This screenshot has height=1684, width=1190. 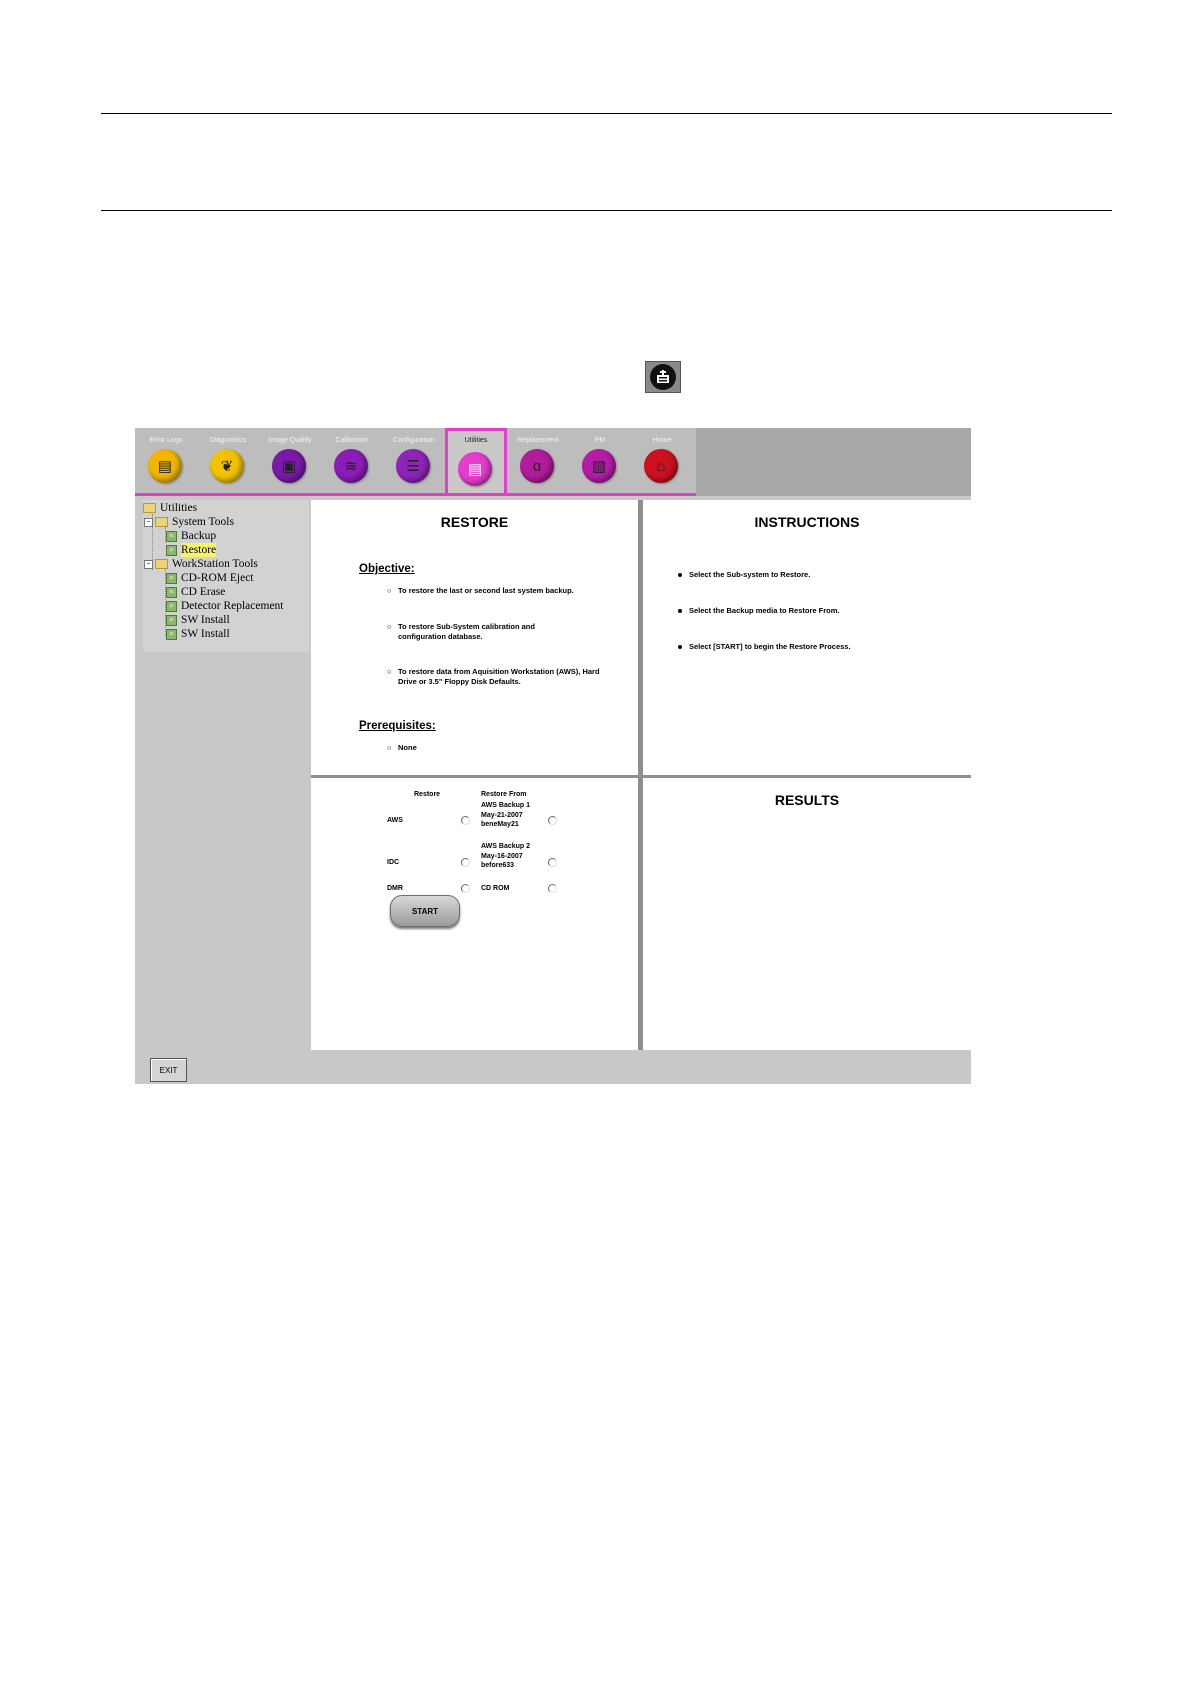 I want to click on tab-pm: PM ▧, so click(x=600, y=460).